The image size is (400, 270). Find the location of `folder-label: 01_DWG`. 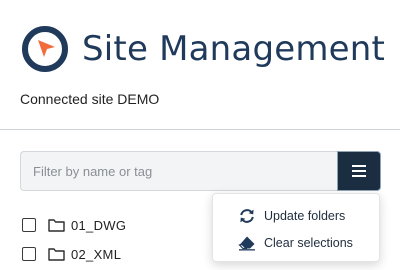

folder-label: 01_DWG is located at coordinates (98, 225).